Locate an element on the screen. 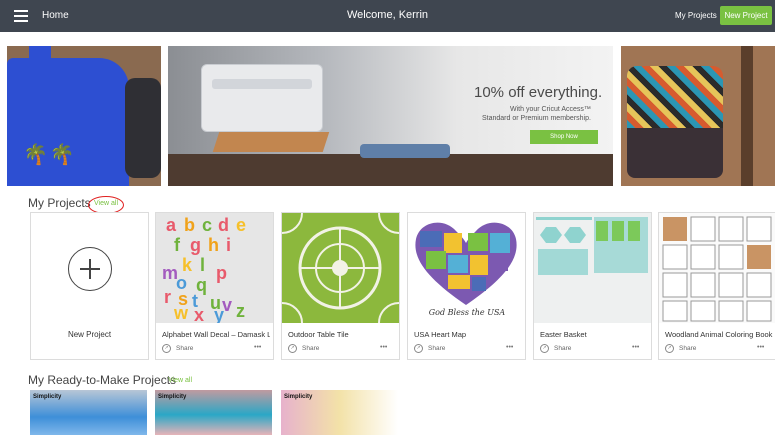 The height and width of the screenshot is (435, 775). welcome-message: Welcome, Kerrin is located at coordinates (387, 15).